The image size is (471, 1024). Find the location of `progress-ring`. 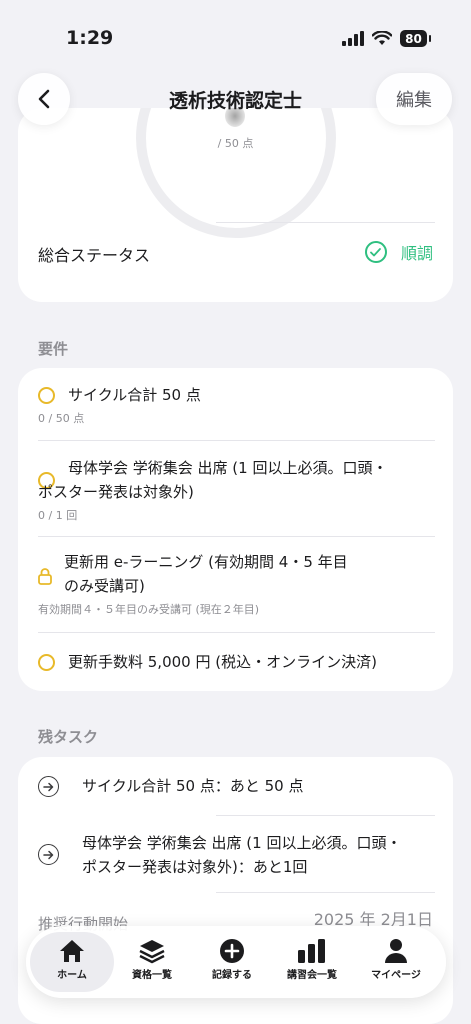

progress-ring is located at coordinates (236, 173).